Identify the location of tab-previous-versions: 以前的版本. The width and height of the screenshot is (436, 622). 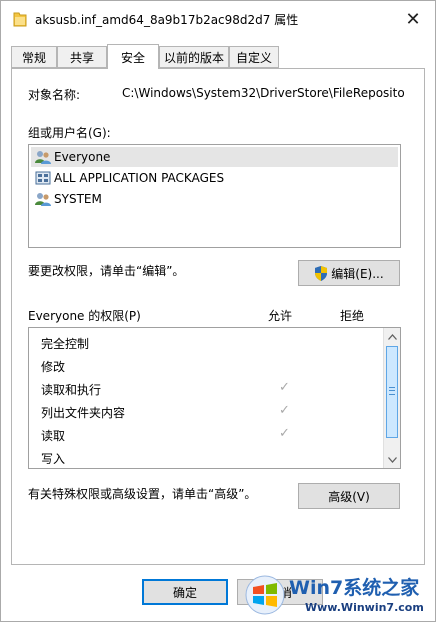
(194, 57).